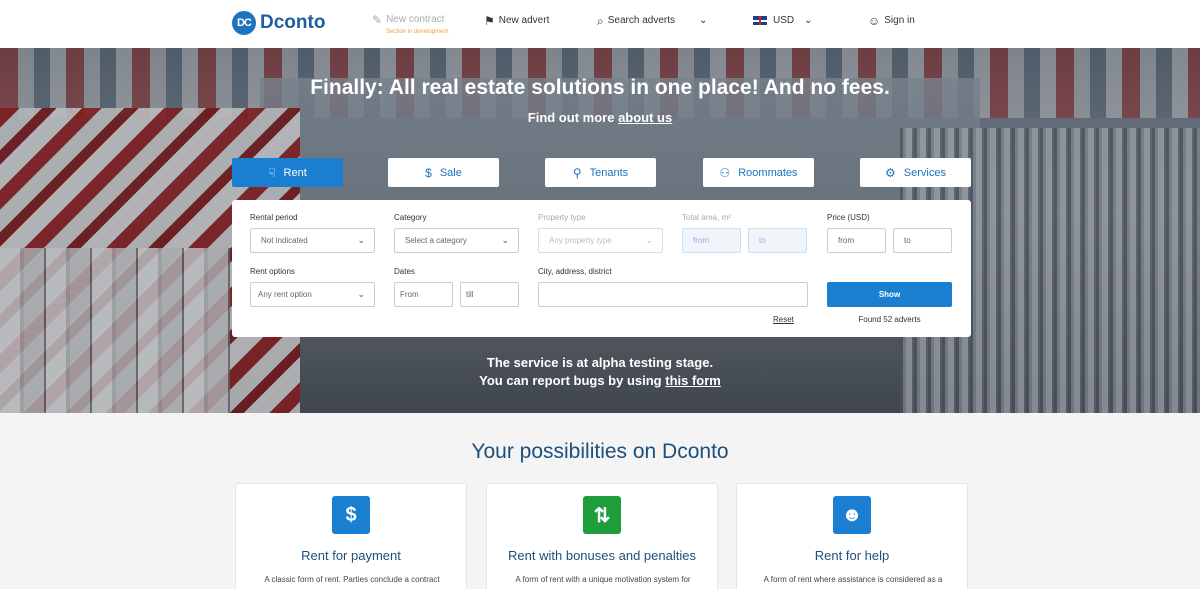 The image size is (1200, 589). Describe the element at coordinates (409, 294) in the screenshot. I see `date-from-placeholder: From` at that location.